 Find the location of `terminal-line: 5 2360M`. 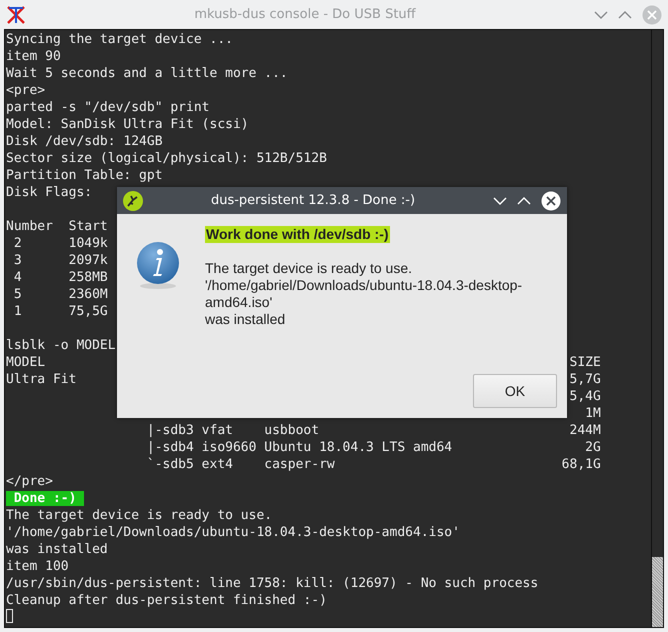

terminal-line: 5 2360M is located at coordinates (60, 294).